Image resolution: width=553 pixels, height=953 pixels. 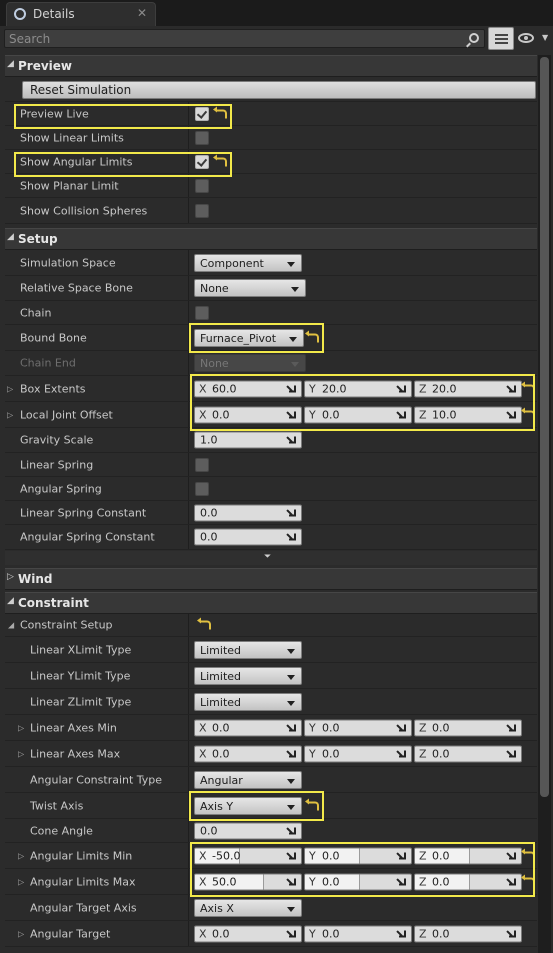 I want to click on preview-live-checkbox, so click(x=202, y=113).